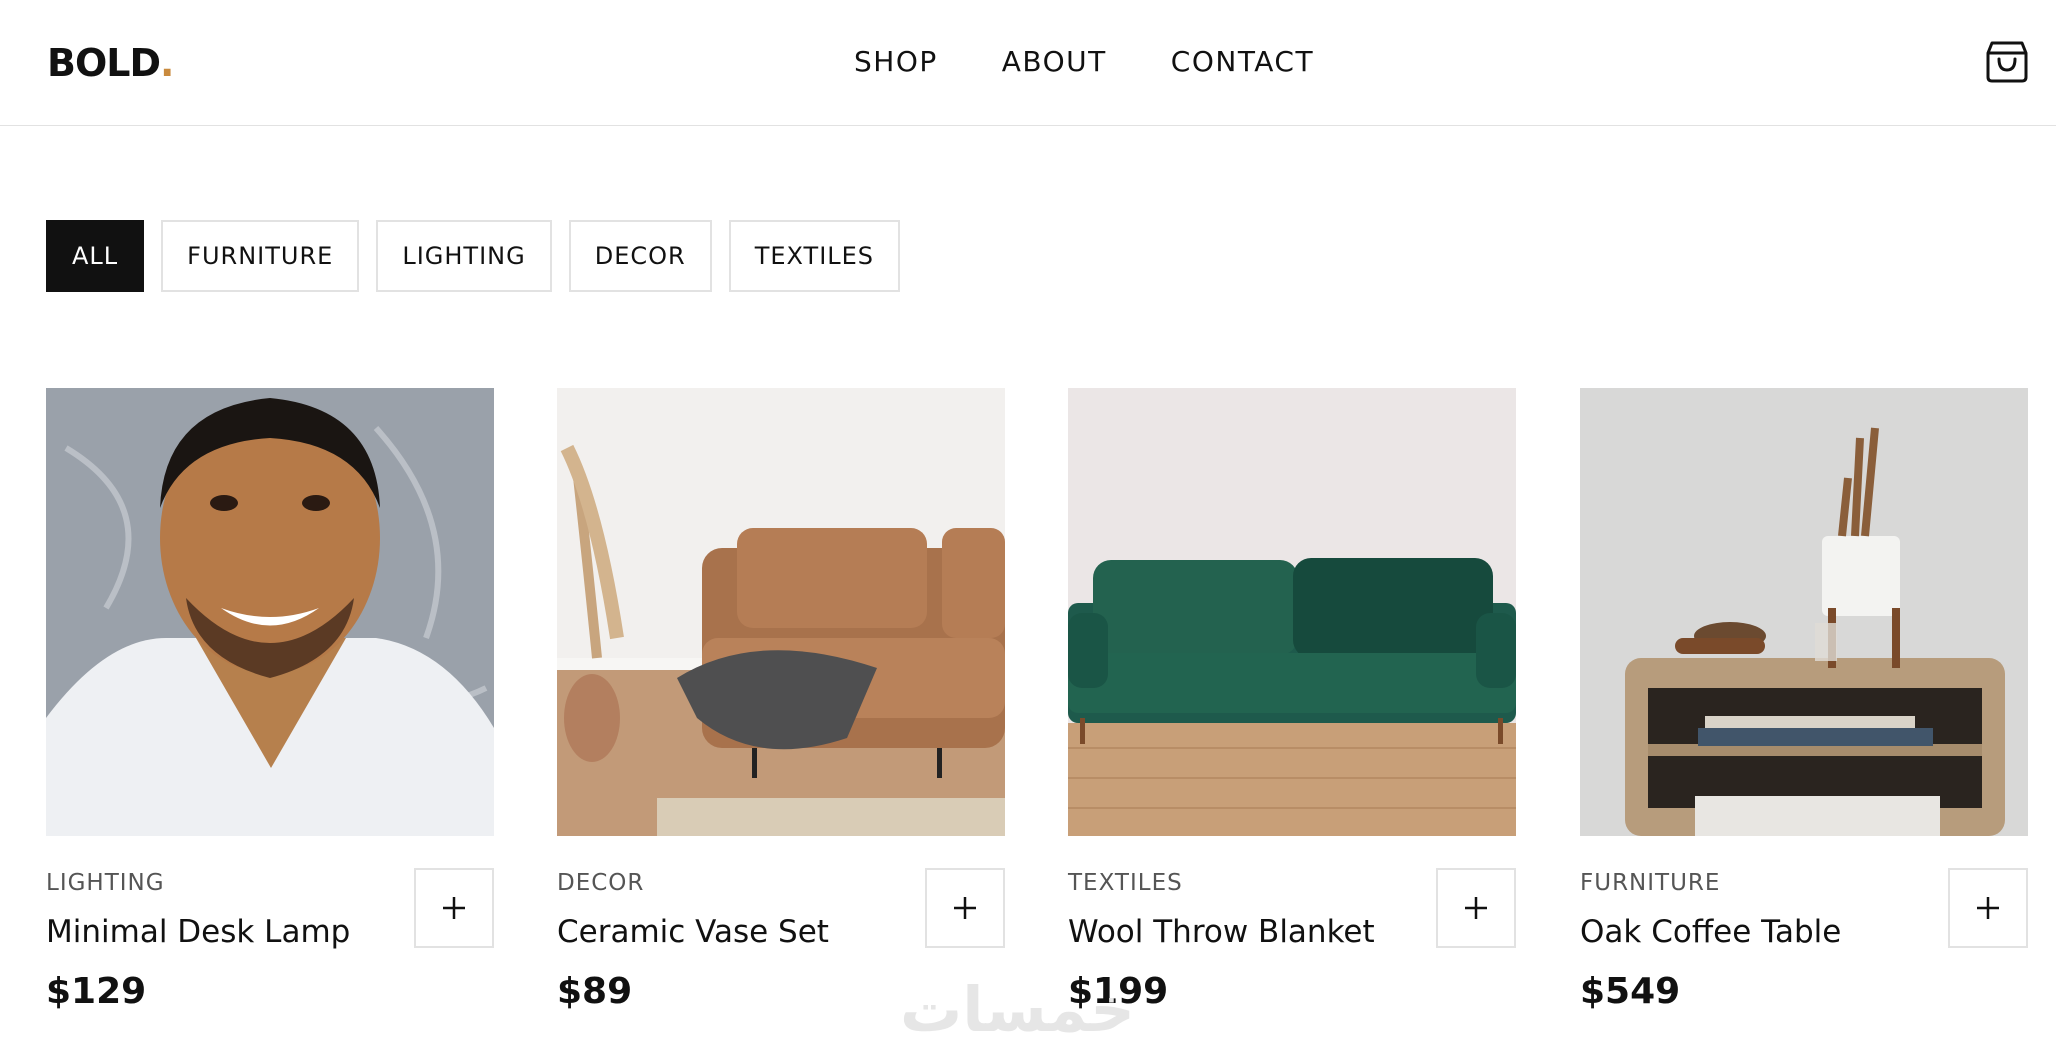 This screenshot has height=1058, width=2056. Describe the element at coordinates (1242, 62) in the screenshot. I see `nav-contact: CONTACT` at that location.